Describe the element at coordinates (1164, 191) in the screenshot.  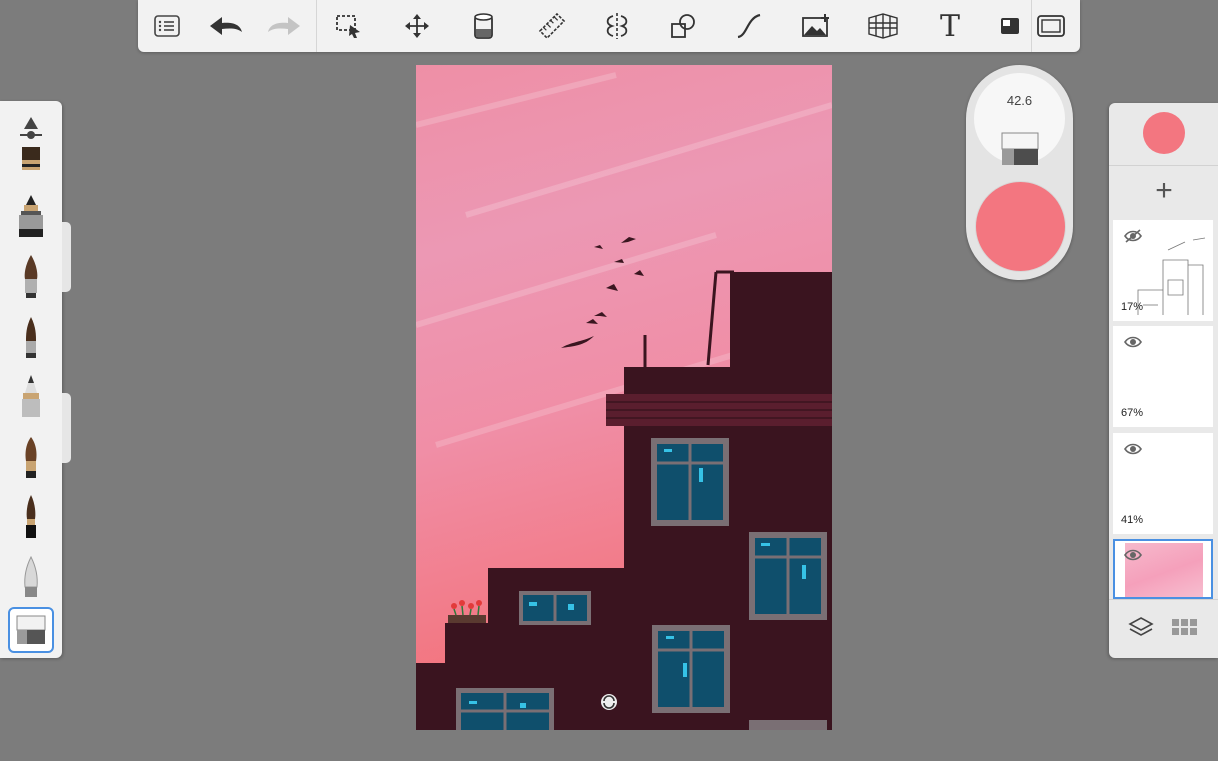
I see `add-layer-button: +` at that location.